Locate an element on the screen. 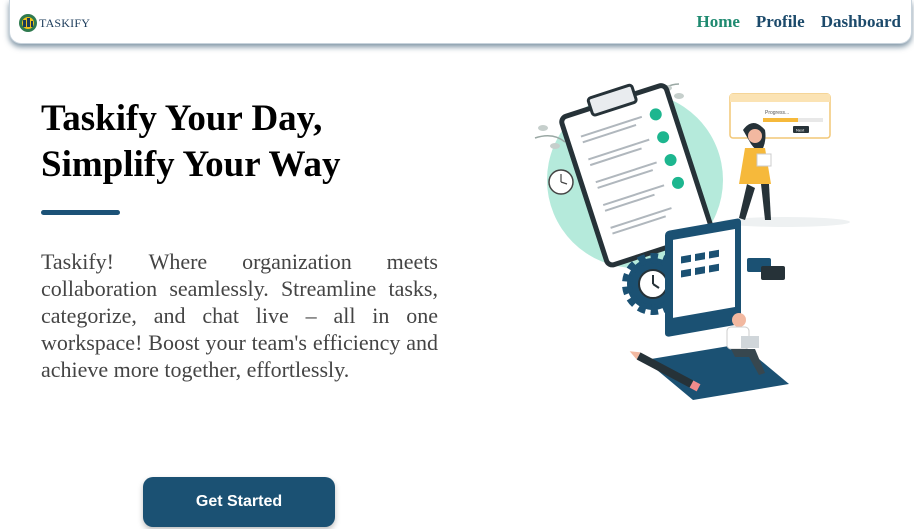 This screenshot has width=914, height=529. next-button-label: Next is located at coordinates (800, 130).